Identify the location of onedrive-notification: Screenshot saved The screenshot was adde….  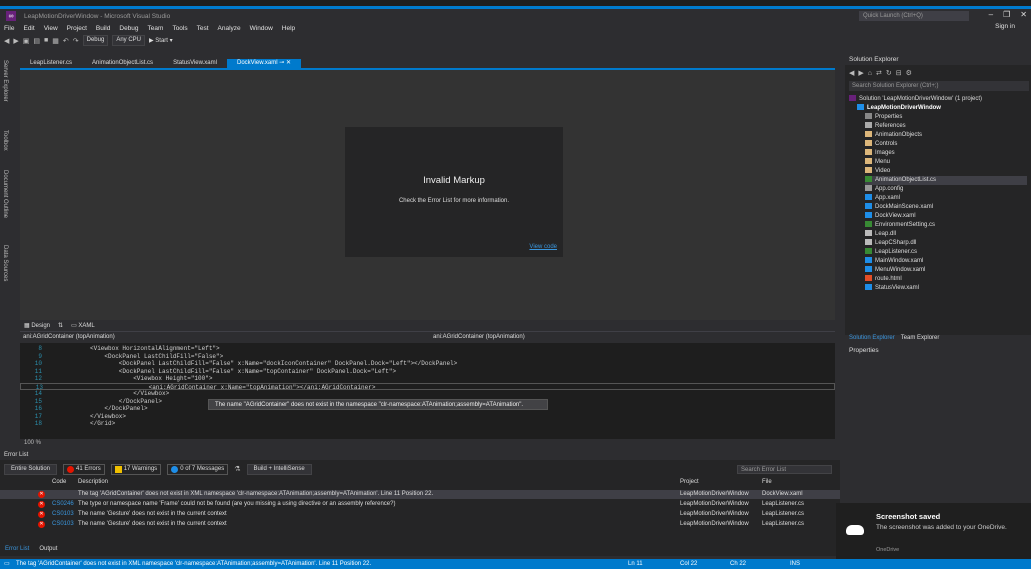
(933, 531).